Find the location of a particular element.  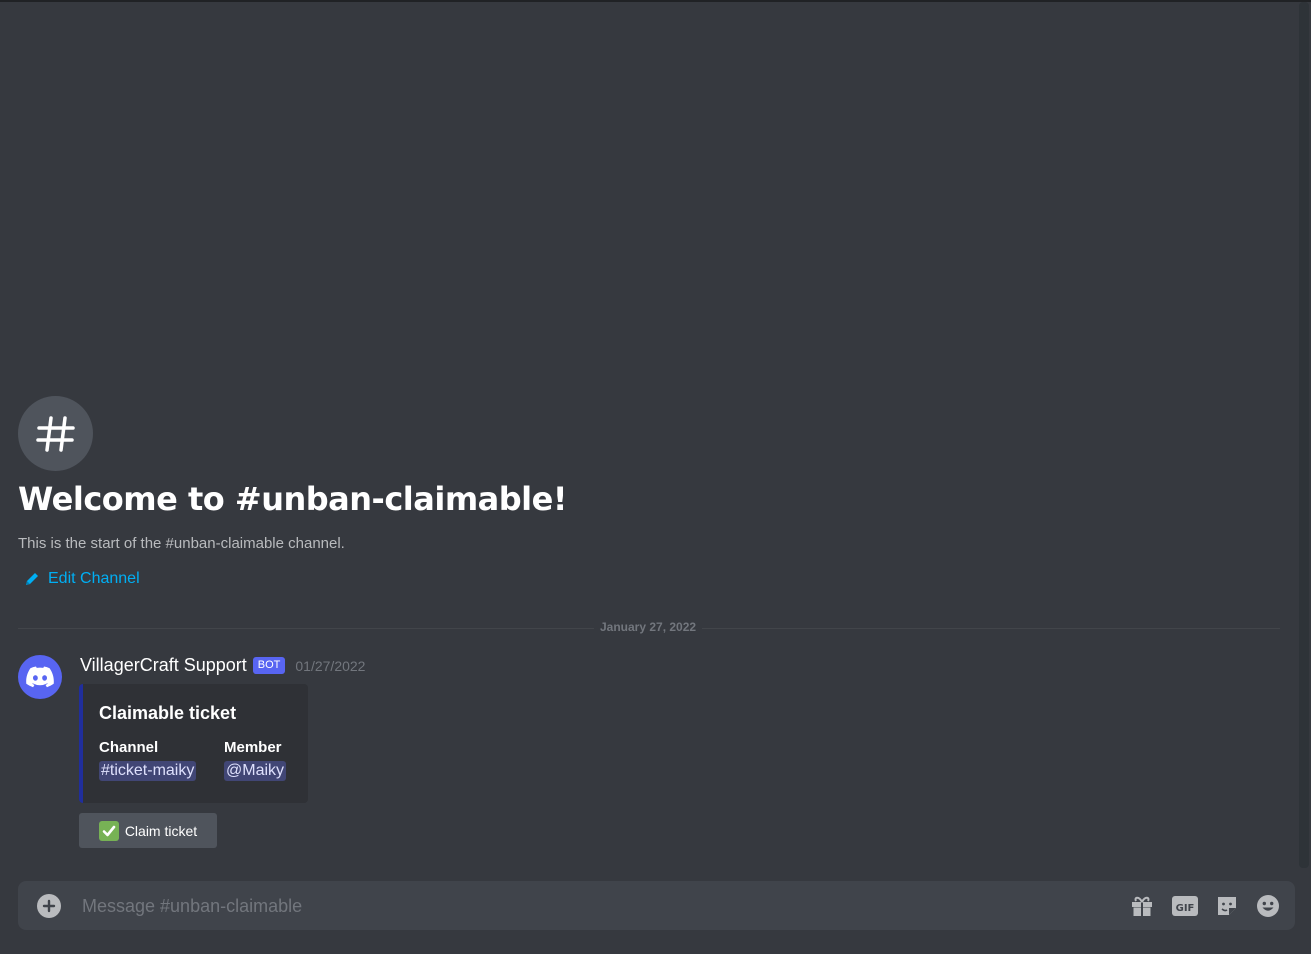

message-header: VillagerCraft Support BOT 01/27/2022 is located at coordinates (222, 665).